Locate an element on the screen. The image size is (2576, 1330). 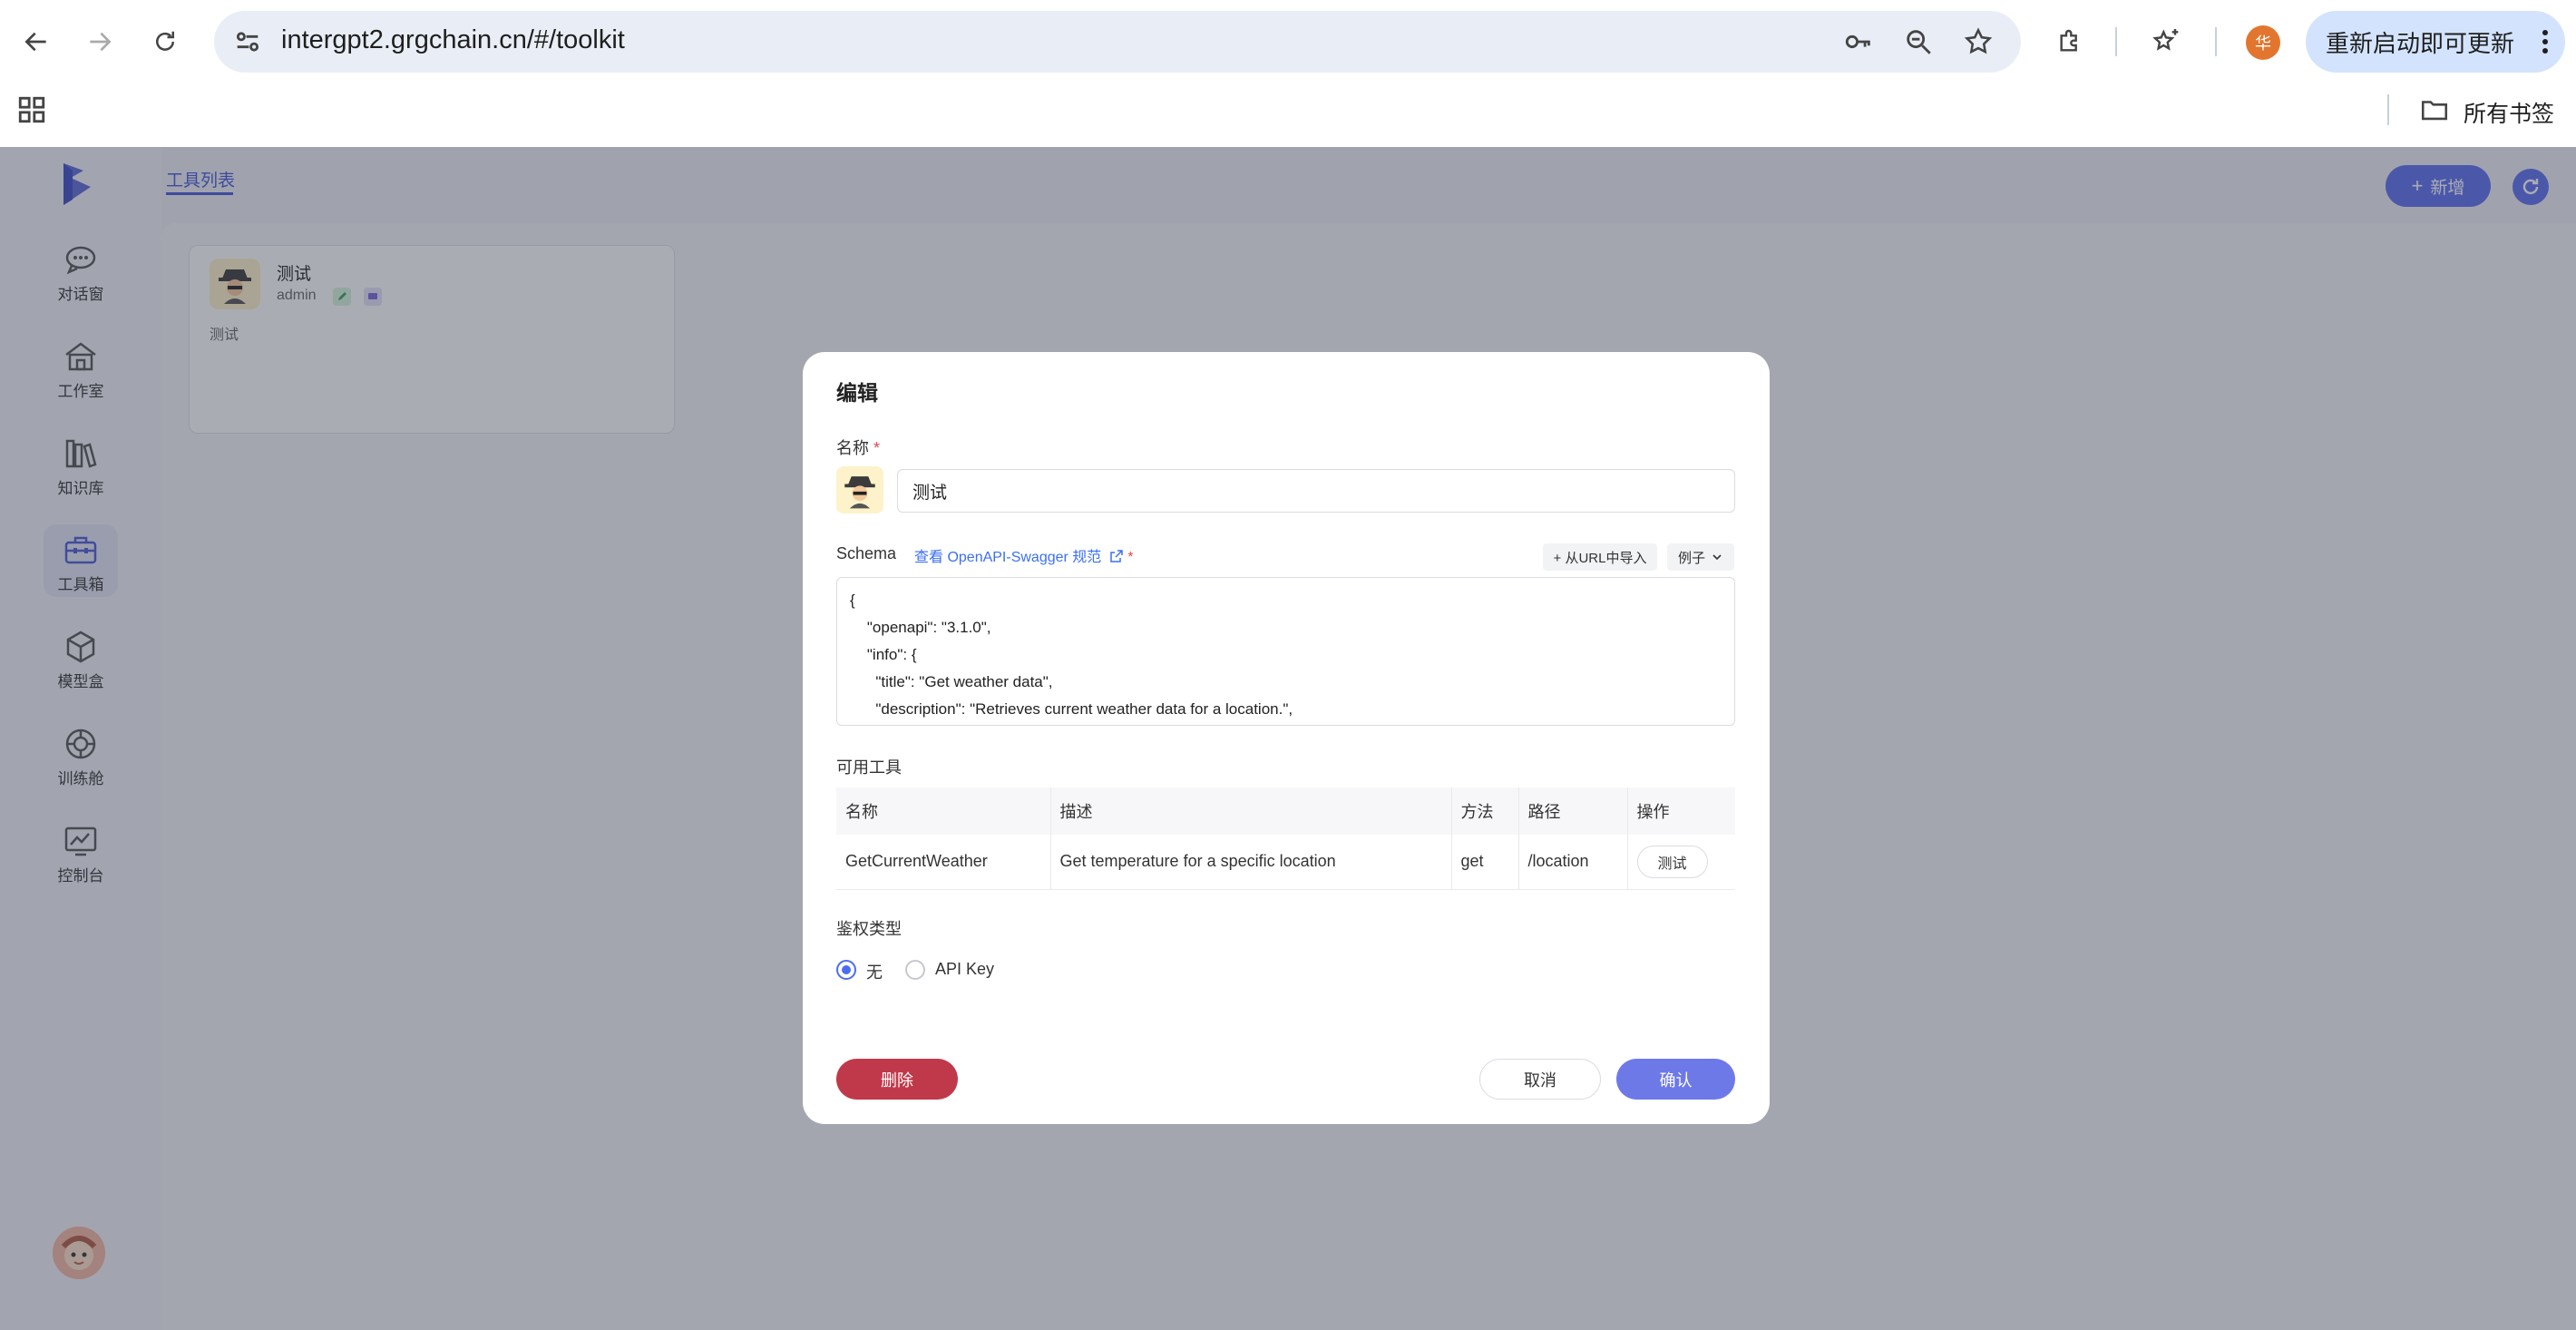
external-link-icon is located at coordinates (1116, 556).